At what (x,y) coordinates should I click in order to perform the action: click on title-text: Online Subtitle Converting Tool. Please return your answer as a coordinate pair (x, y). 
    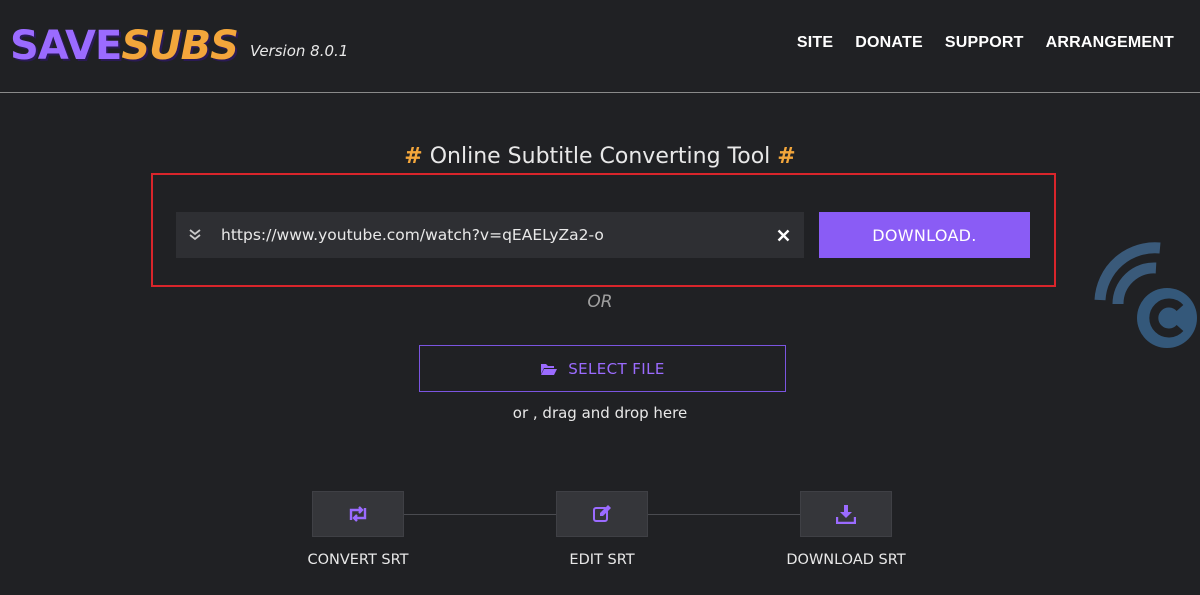
    Looking at the image, I should click on (600, 156).